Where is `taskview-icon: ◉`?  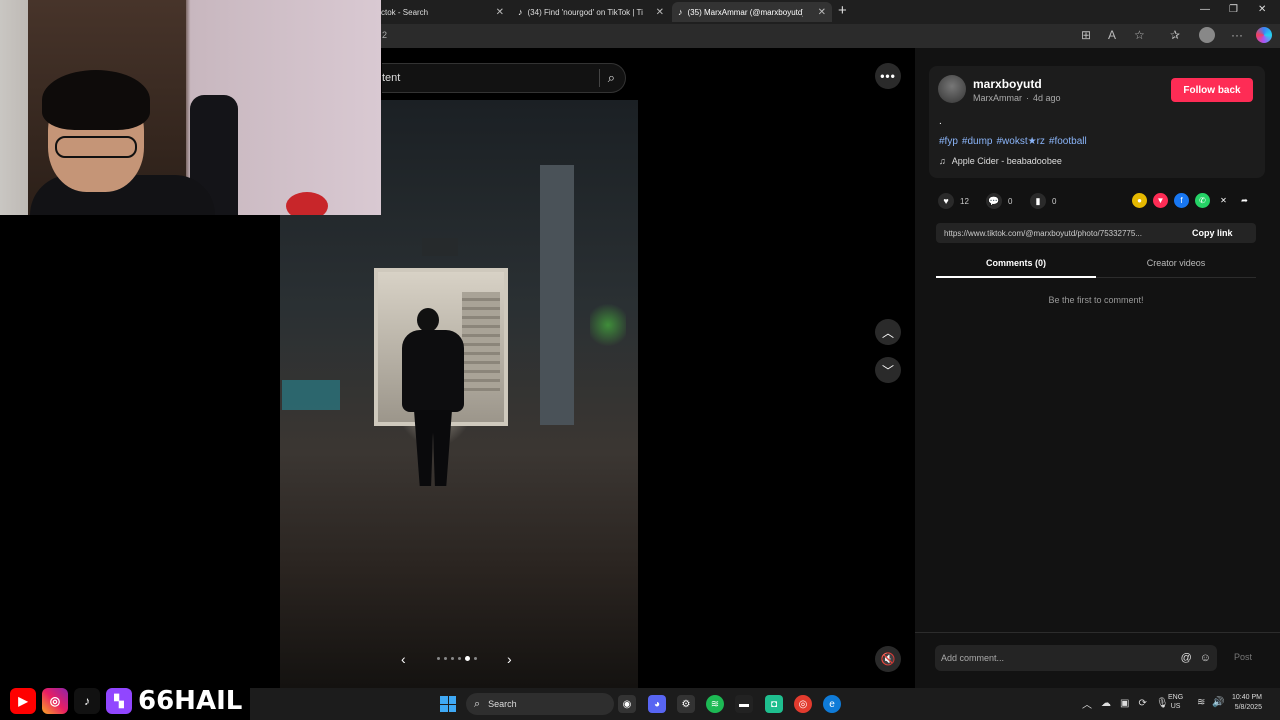 taskview-icon: ◉ is located at coordinates (627, 704).